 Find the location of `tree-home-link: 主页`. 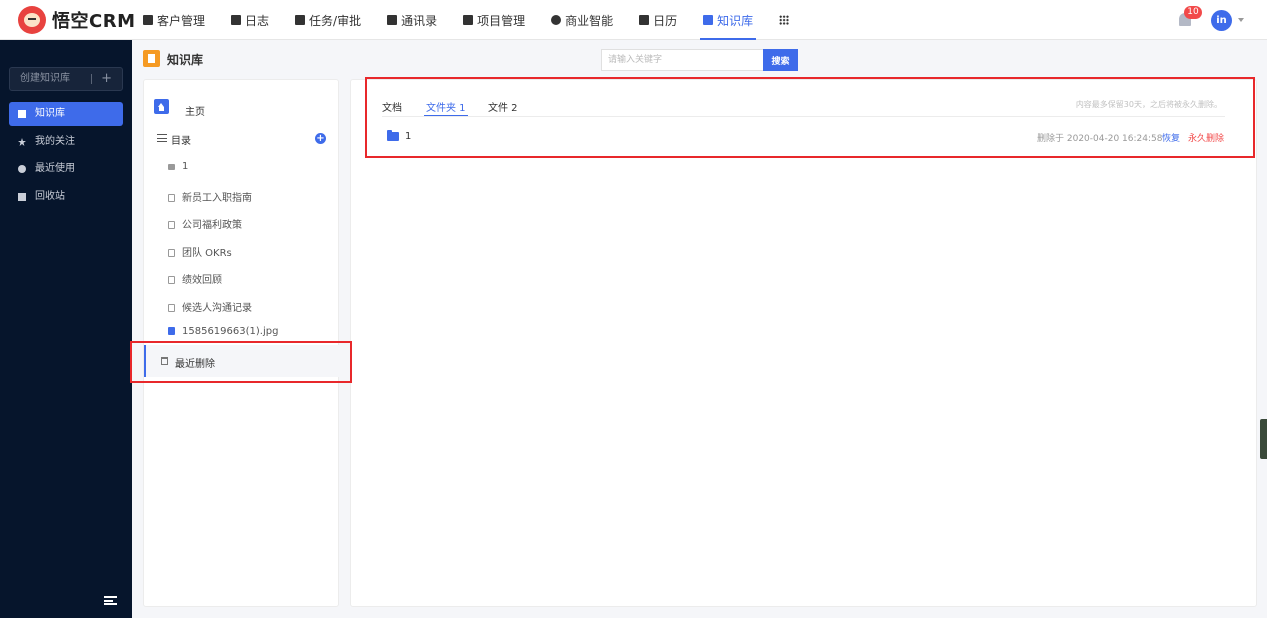

tree-home-link: 主页 is located at coordinates (195, 110).